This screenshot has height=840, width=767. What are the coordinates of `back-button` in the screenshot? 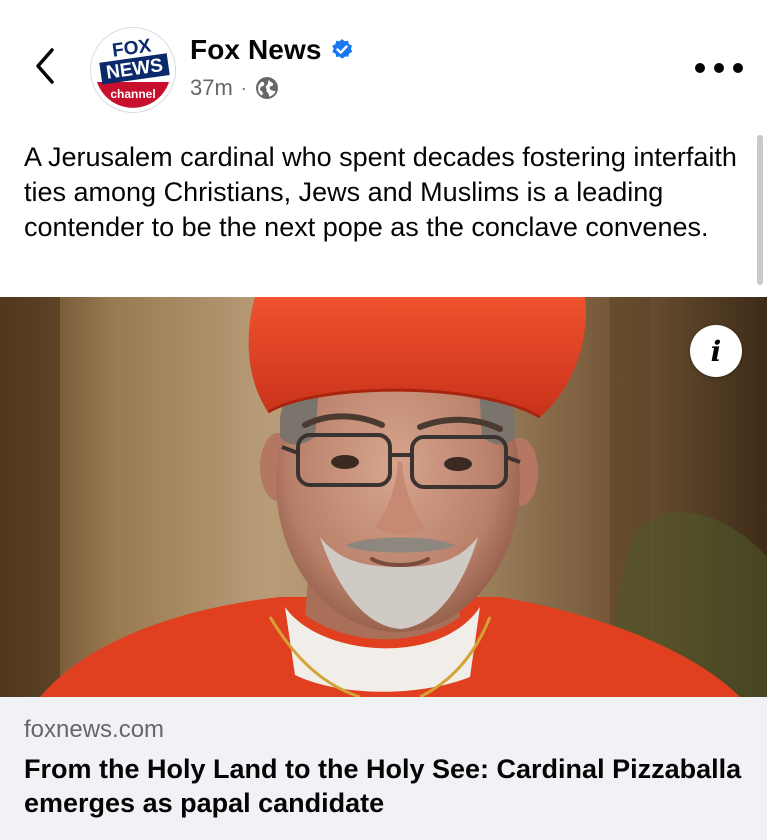 It's located at (45, 66).